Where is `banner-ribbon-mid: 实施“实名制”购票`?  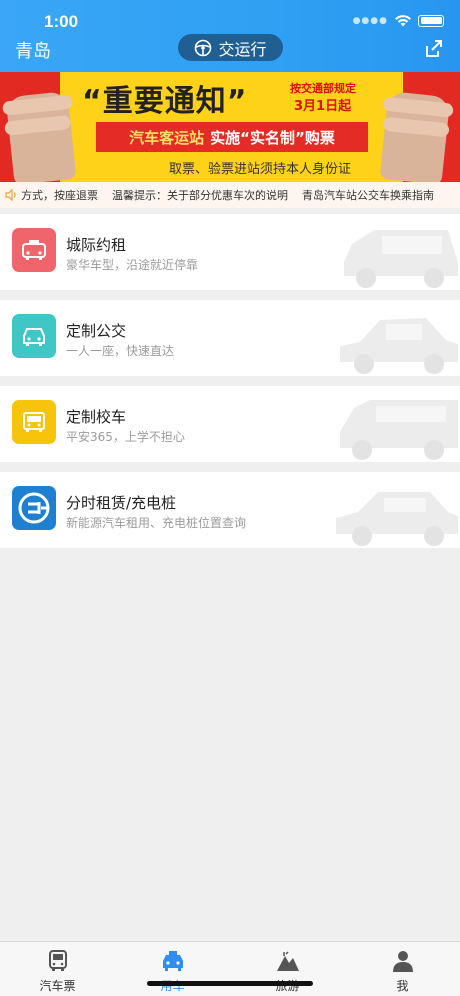 banner-ribbon-mid: 实施“实名制”购票 is located at coordinates (272, 137).